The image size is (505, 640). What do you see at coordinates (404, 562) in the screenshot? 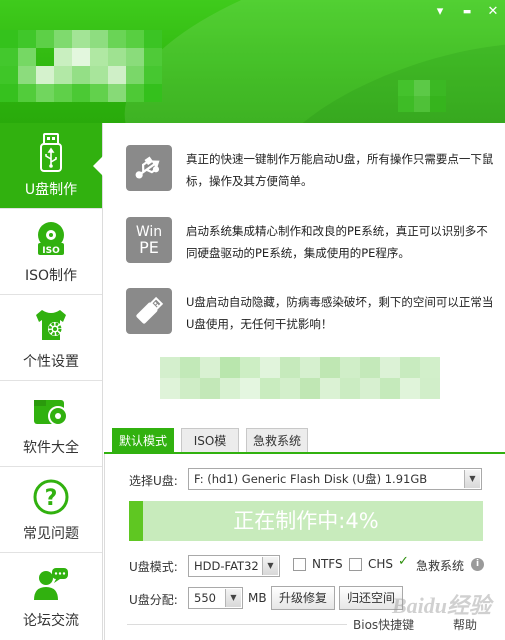
I see `rescue-checkbox` at bounding box center [404, 562].